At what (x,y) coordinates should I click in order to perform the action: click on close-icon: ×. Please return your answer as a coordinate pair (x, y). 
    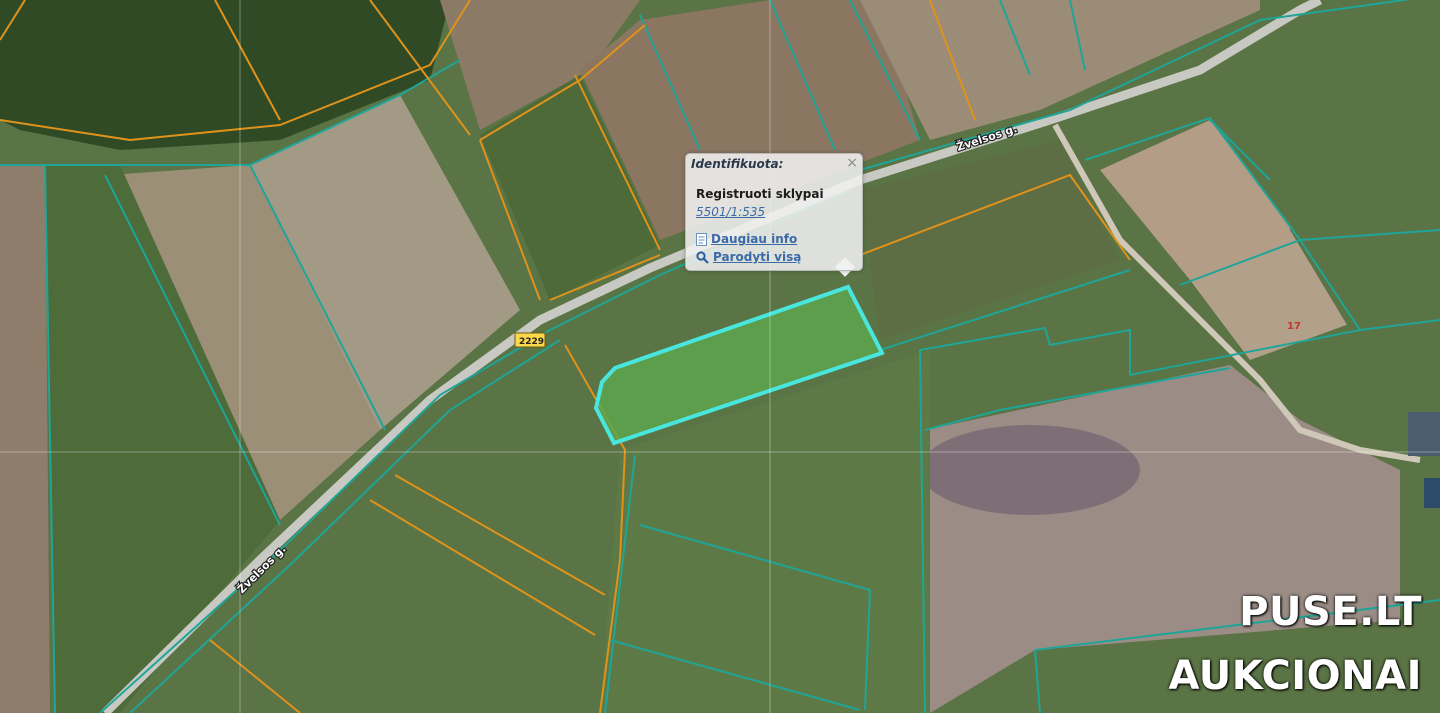
    Looking at the image, I should click on (852, 163).